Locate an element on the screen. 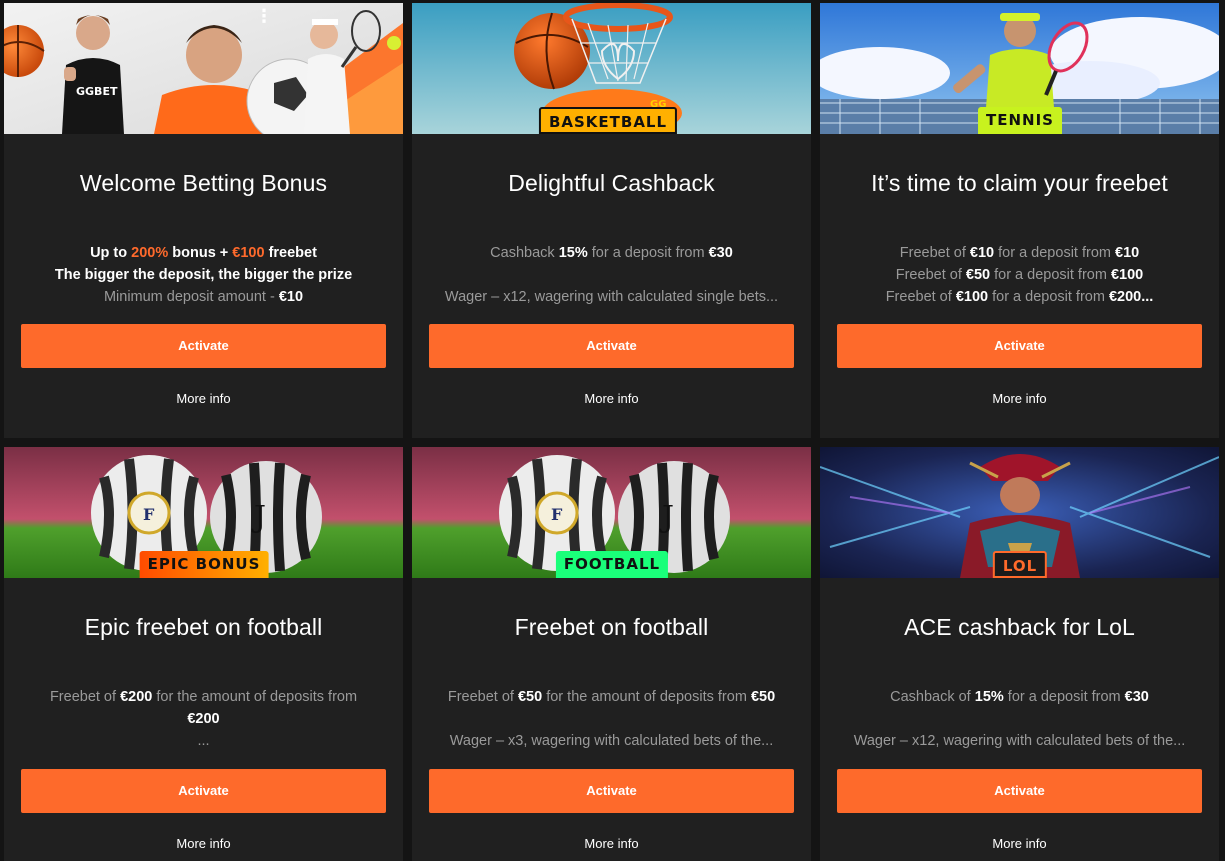  athletes-illustration: GGBET is located at coordinates (203, 68).